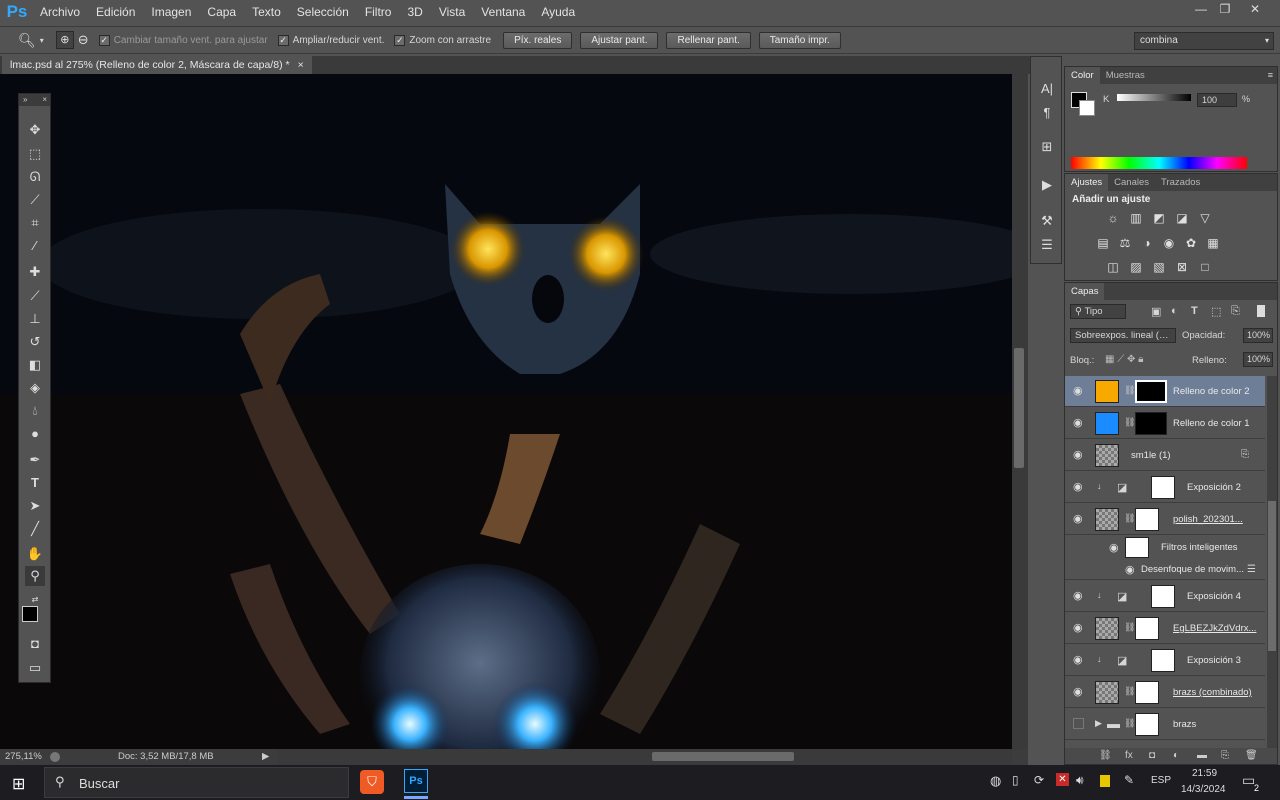 This screenshot has height=800, width=1280. I want to click on layer-row: ◉ ↓ ◪ Exposición 4, so click(1165, 596).